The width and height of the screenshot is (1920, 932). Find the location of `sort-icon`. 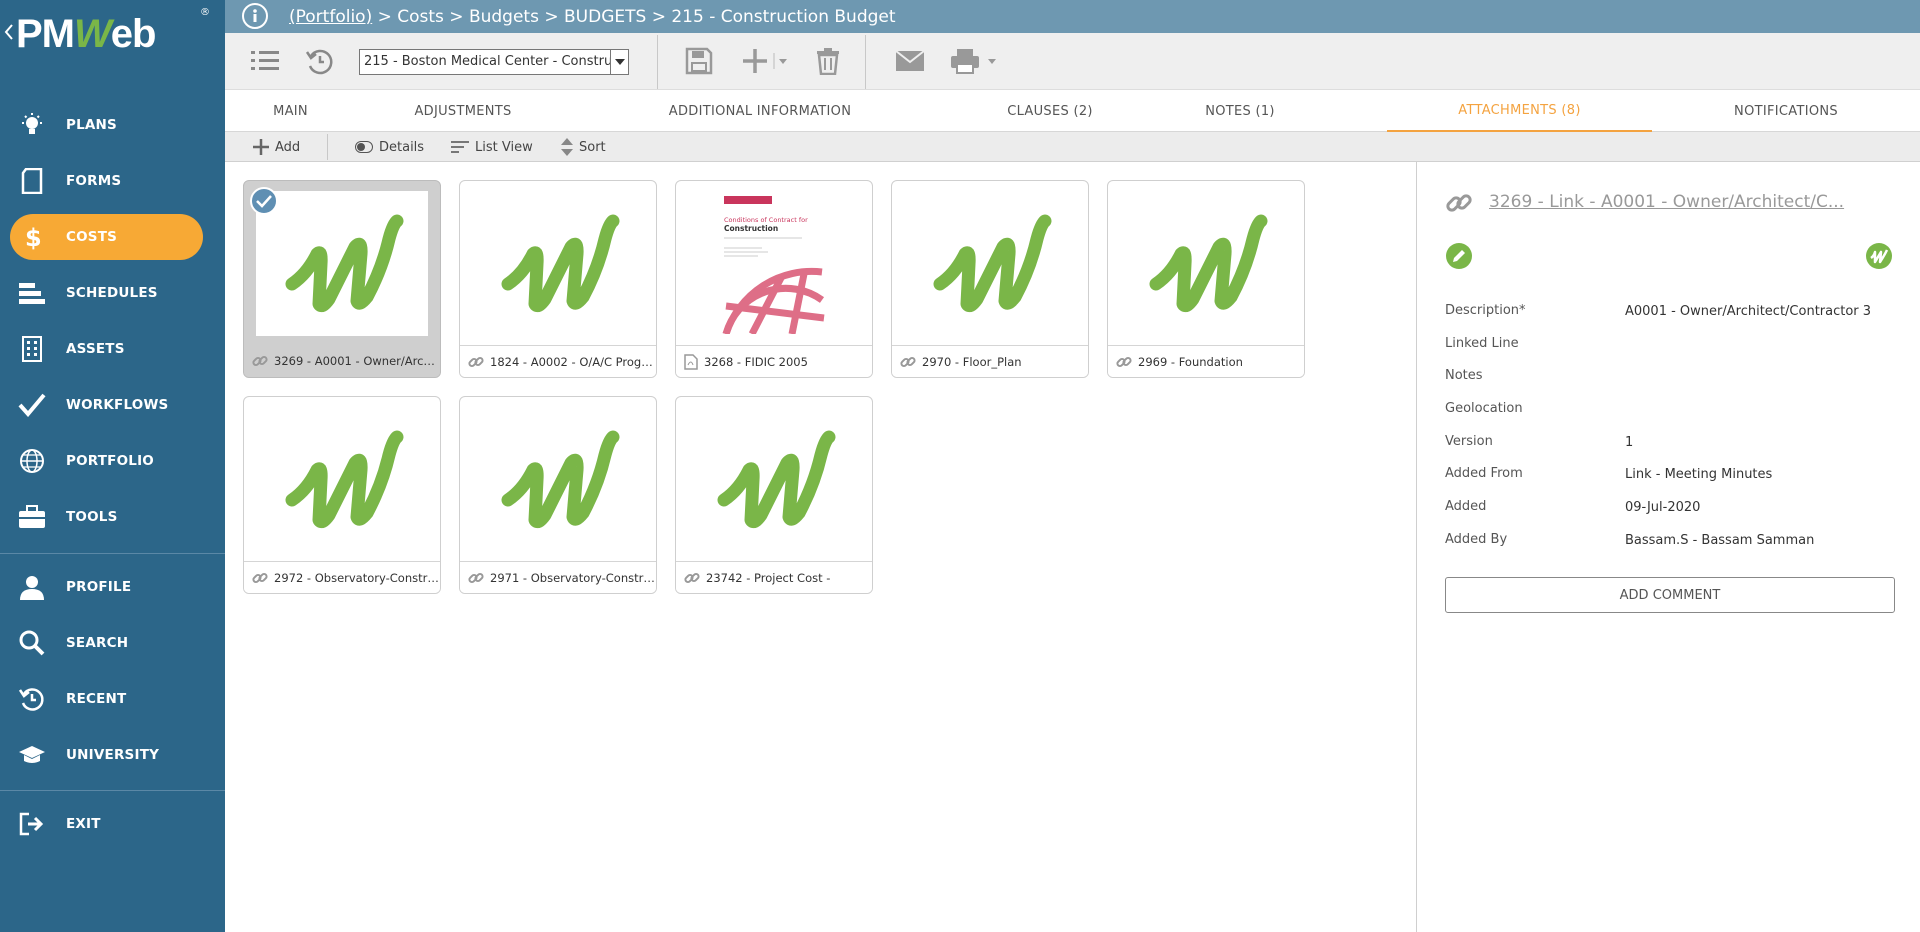

sort-icon is located at coordinates (567, 147).